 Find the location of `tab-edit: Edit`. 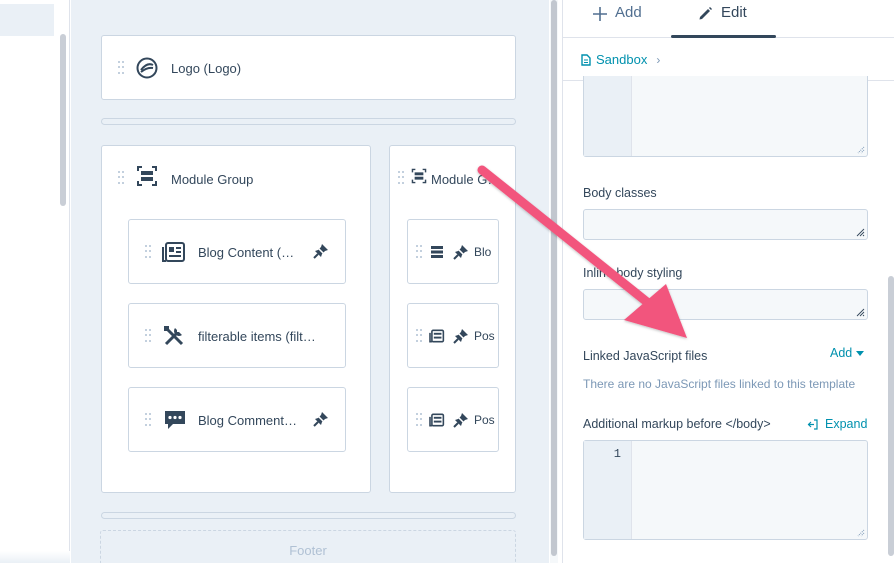

tab-edit: Edit is located at coordinates (709, 19).